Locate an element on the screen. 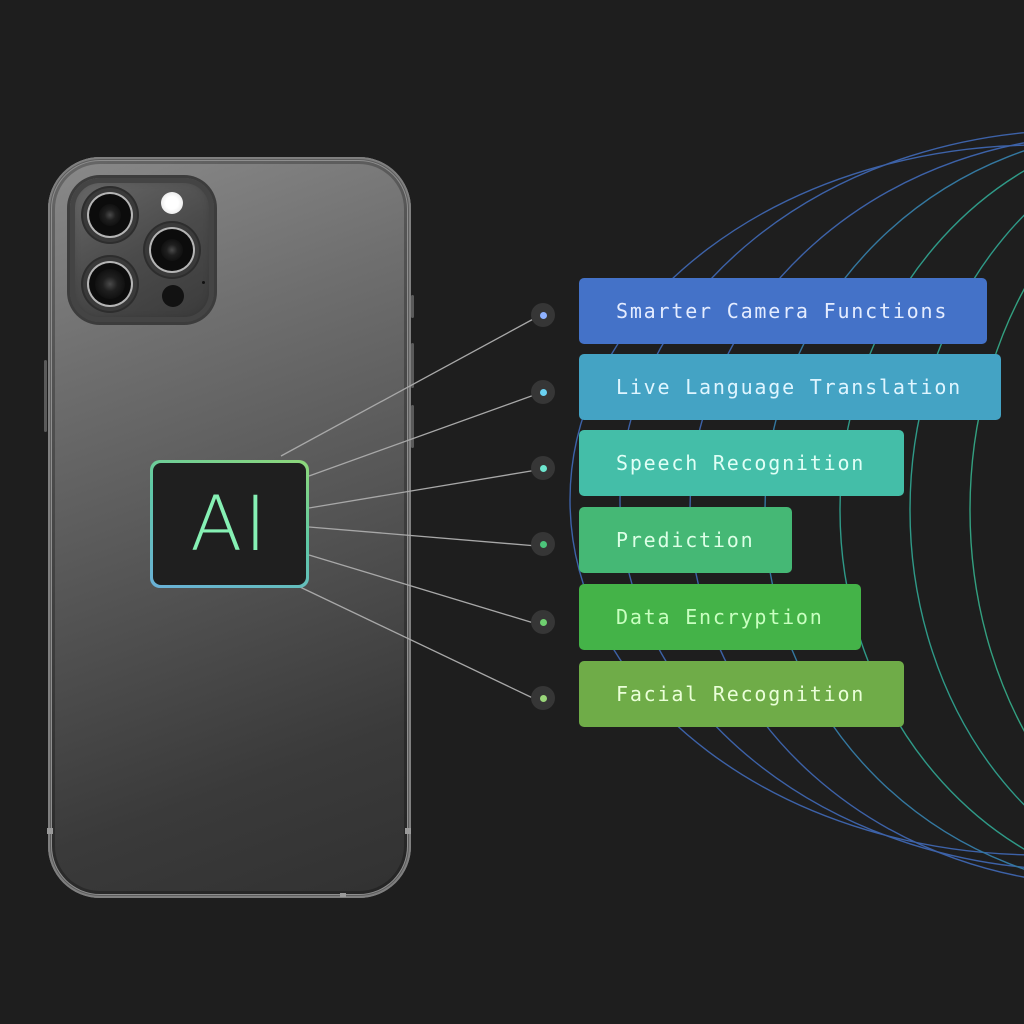  volume-down-button is located at coordinates (412, 426).